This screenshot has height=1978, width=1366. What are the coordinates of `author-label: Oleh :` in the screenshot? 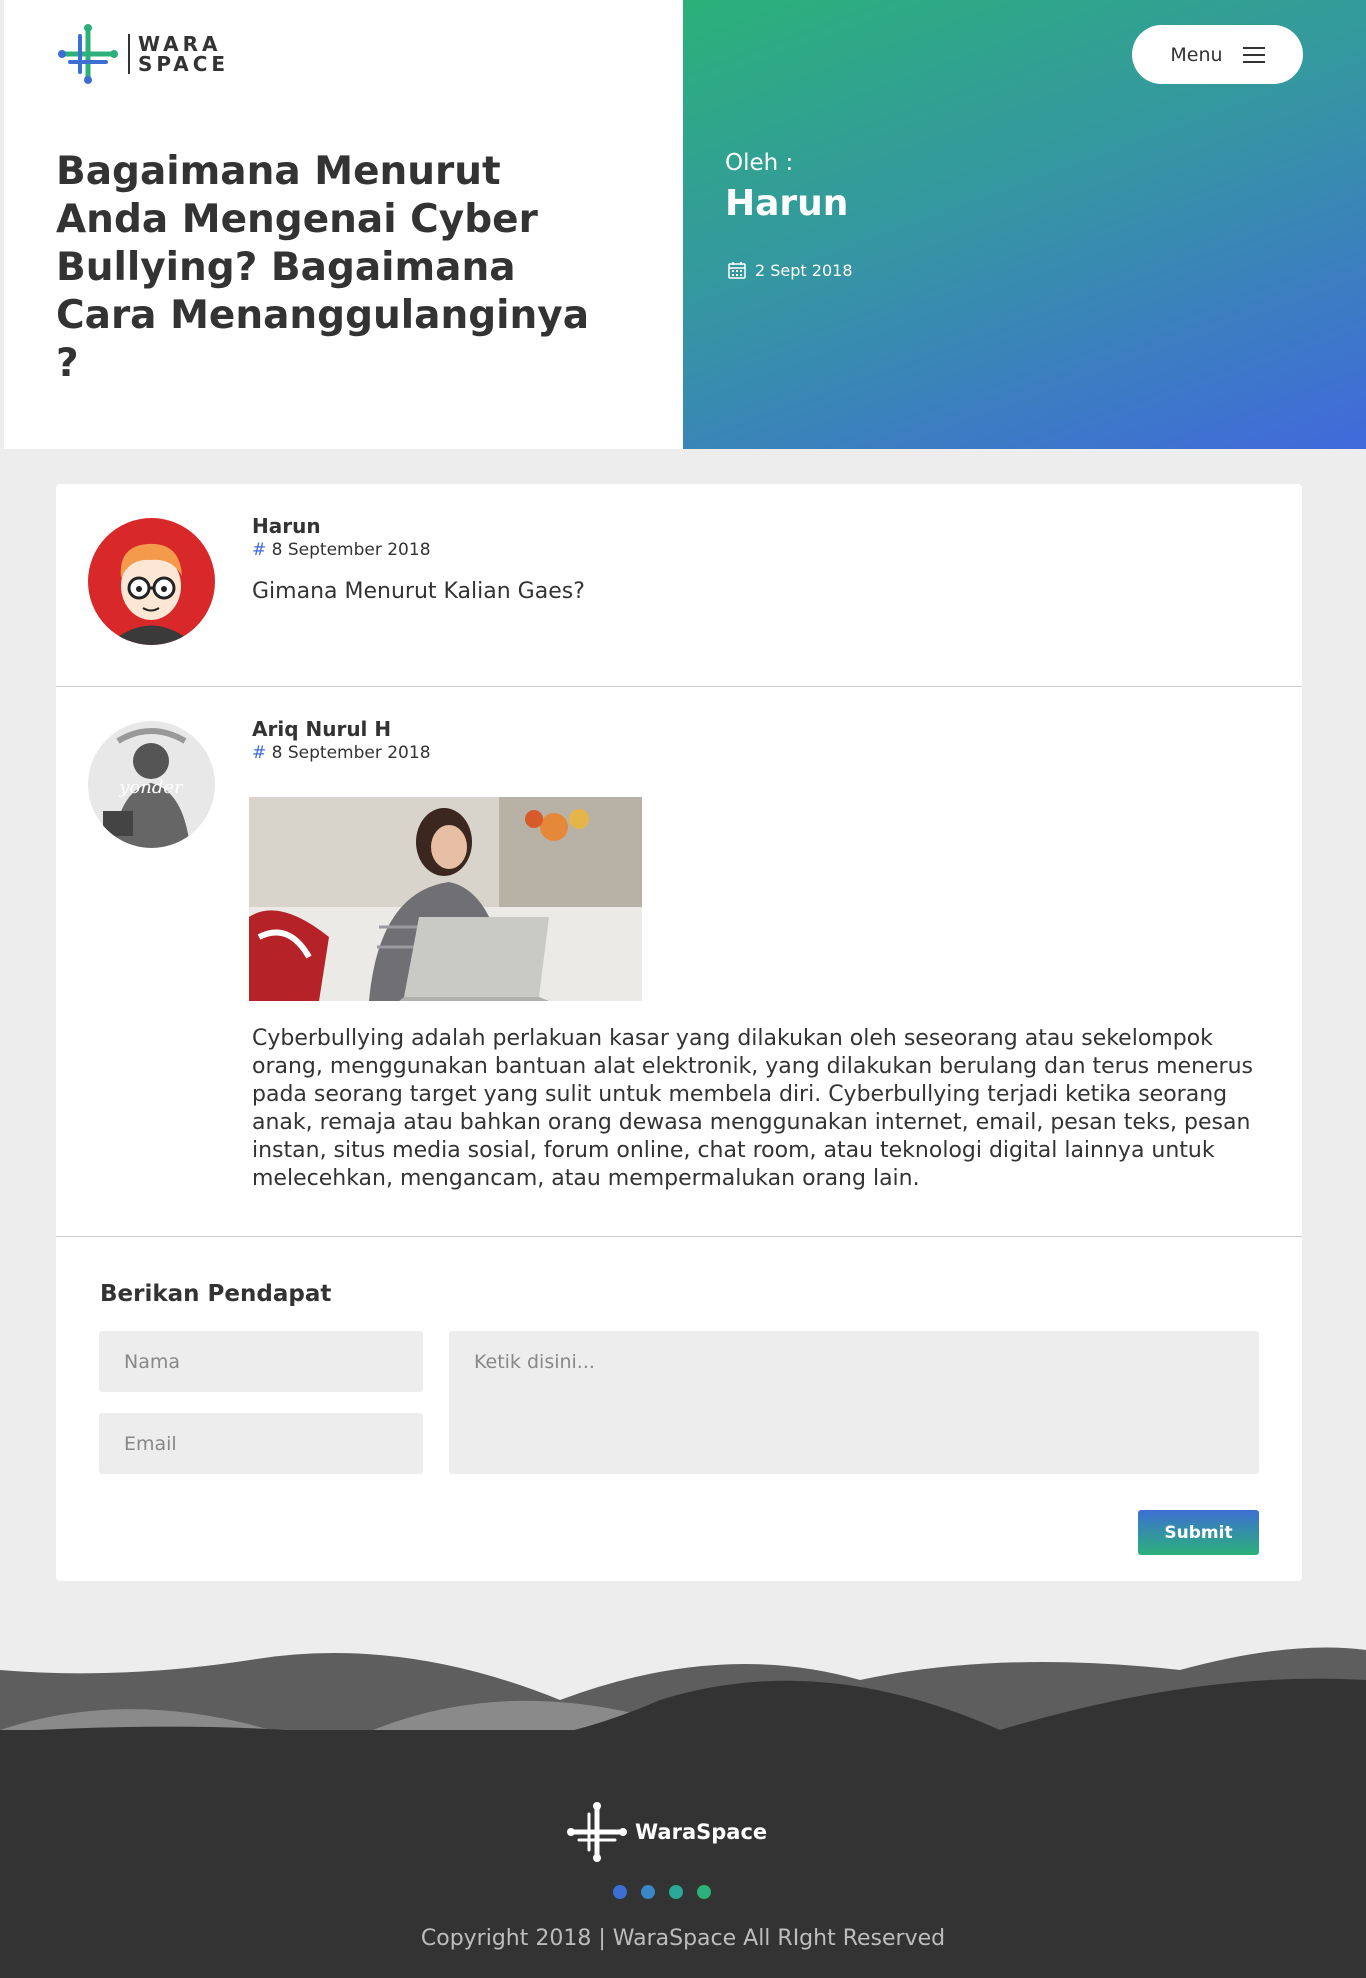 It's located at (759, 163).